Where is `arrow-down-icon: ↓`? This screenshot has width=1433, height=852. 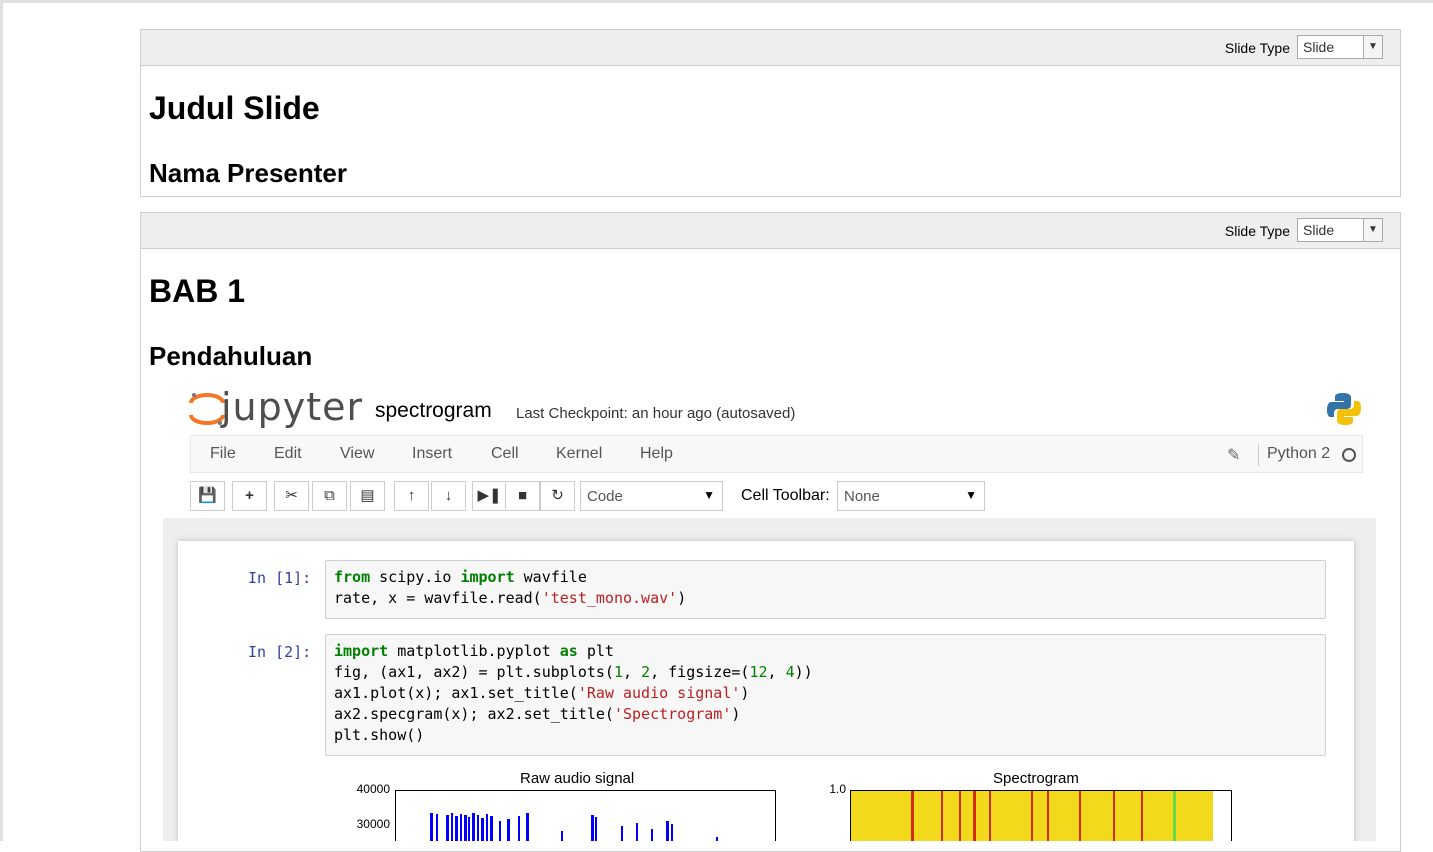
arrow-down-icon: ↓ is located at coordinates (448, 495).